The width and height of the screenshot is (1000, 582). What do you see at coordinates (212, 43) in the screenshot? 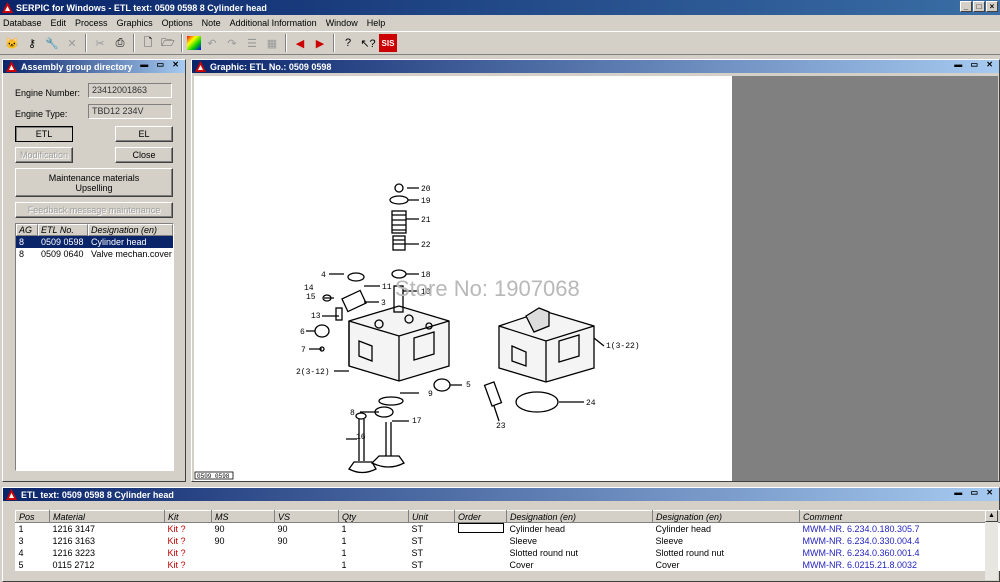
I see `undo-icon: ↶` at bounding box center [212, 43].